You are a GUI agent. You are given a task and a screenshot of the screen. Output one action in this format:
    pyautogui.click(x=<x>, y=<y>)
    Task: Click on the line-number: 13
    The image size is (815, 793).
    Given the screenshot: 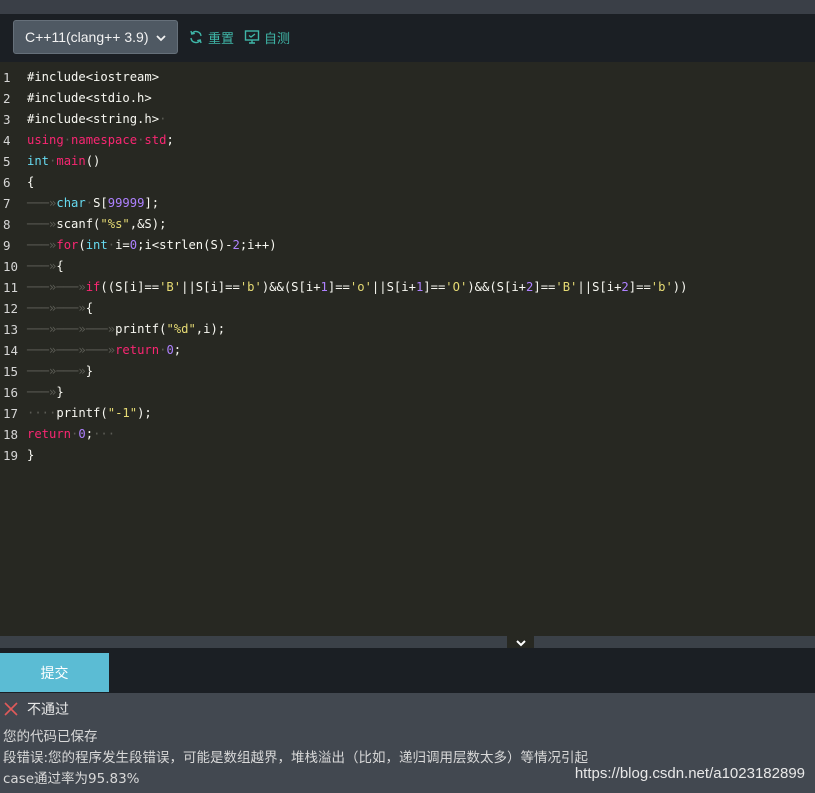 What is the action you would take?
    pyautogui.click(x=11, y=329)
    